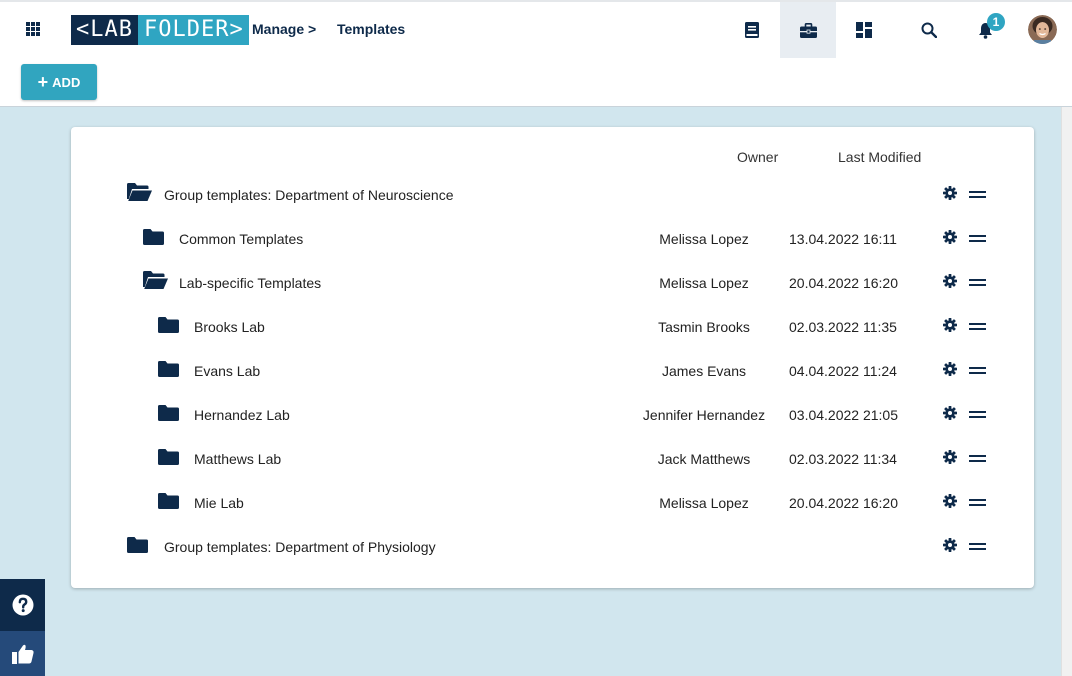  What do you see at coordinates (879, 157) in the screenshot?
I see `column-header-last-modified: Last Modified` at bounding box center [879, 157].